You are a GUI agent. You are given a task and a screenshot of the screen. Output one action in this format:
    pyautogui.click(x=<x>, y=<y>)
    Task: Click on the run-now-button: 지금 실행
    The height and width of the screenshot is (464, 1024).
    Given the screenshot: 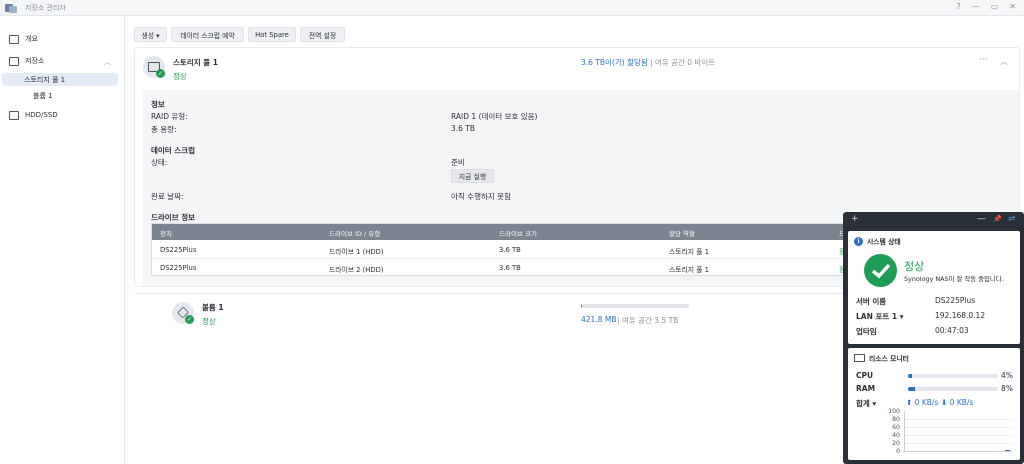 What is the action you would take?
    pyautogui.click(x=472, y=176)
    